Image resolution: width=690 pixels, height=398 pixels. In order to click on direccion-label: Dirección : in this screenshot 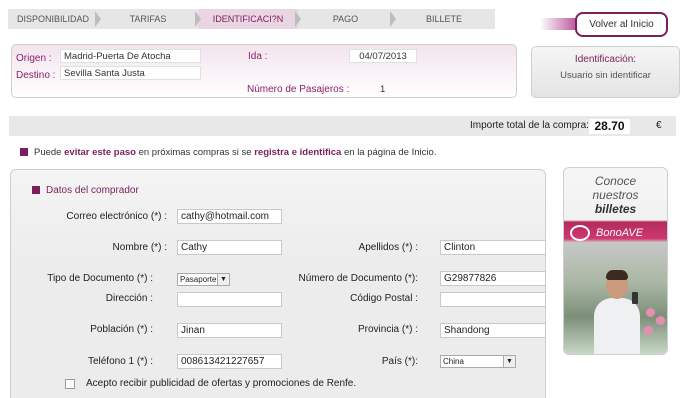, I will do `click(129, 298)`.